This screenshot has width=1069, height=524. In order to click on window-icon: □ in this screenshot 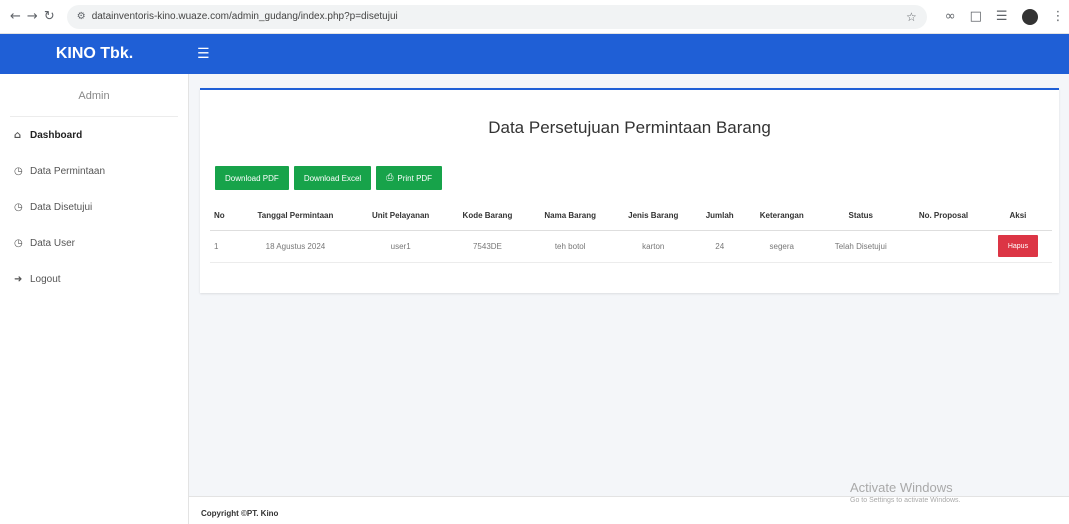, I will do `click(976, 16)`.